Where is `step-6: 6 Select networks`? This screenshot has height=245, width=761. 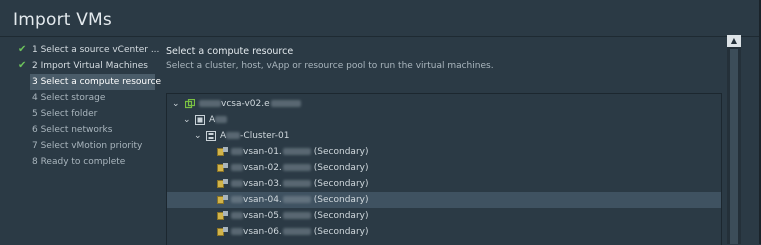 step-6: 6 Select networks is located at coordinates (84, 130).